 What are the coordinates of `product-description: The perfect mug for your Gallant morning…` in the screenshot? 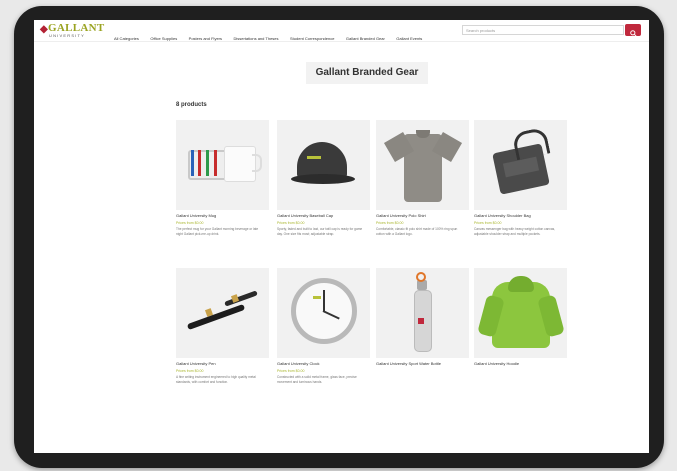 It's located at (217, 231).